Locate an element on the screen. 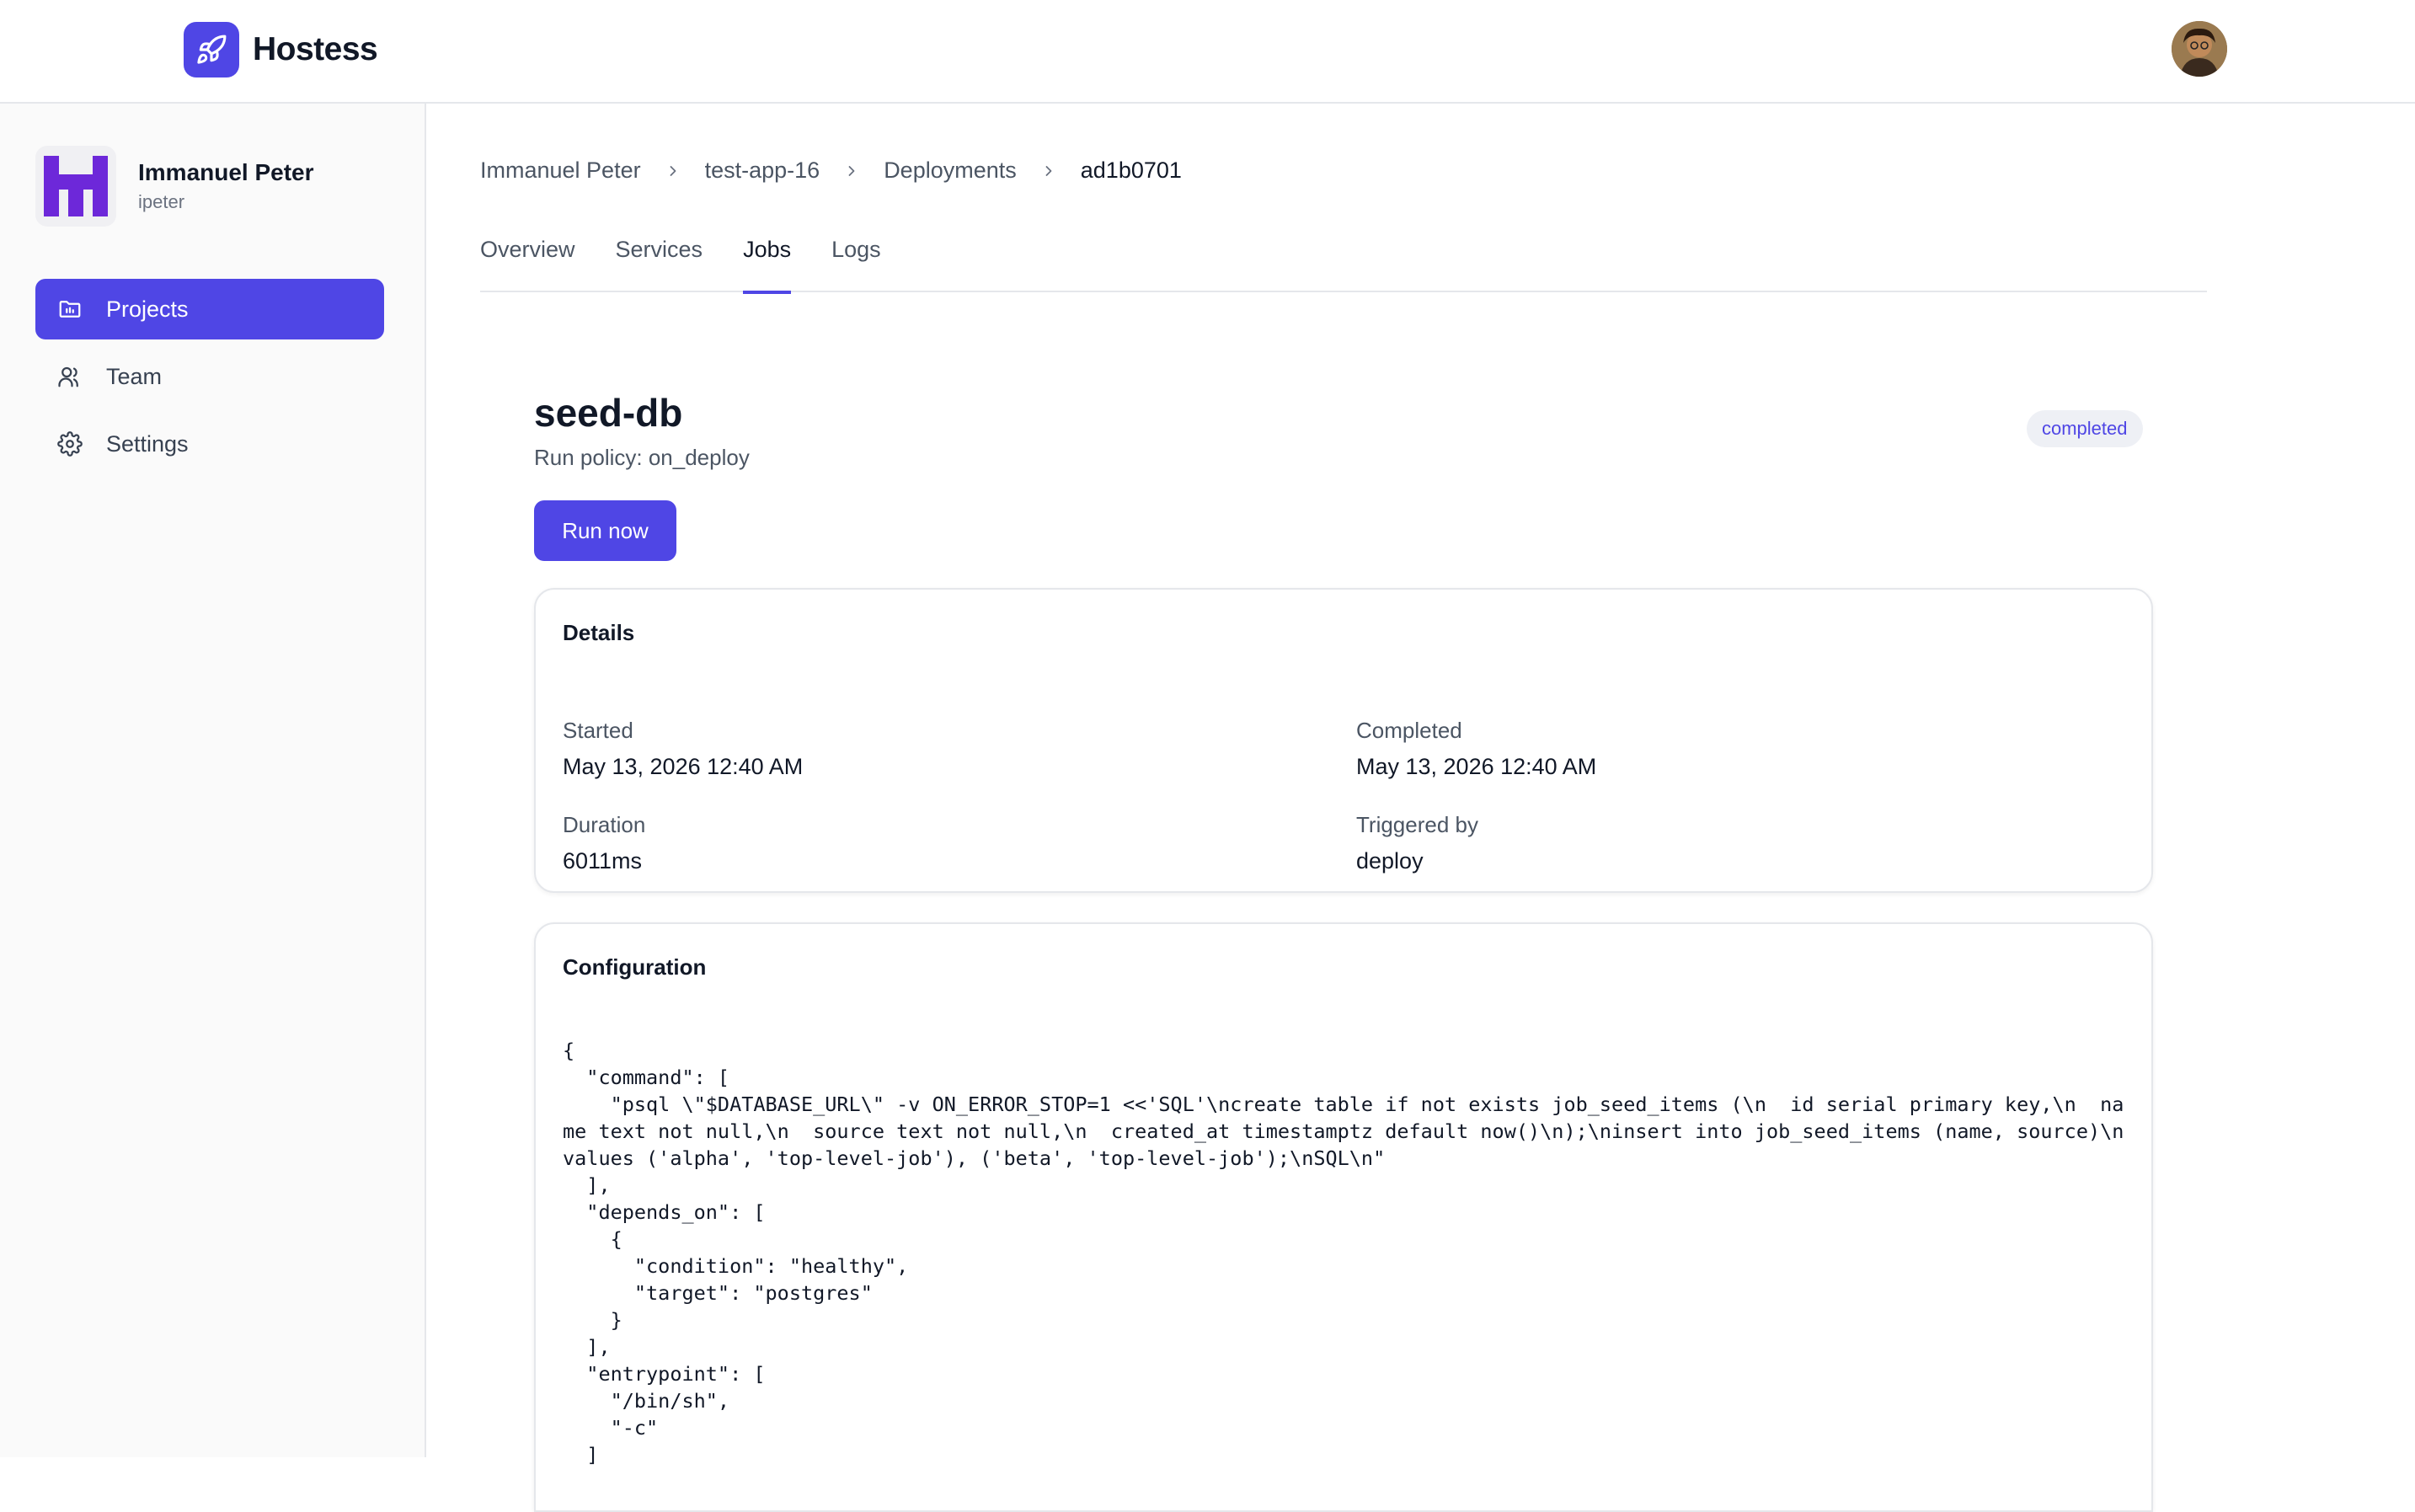  duration-label: Duration is located at coordinates (604, 824).